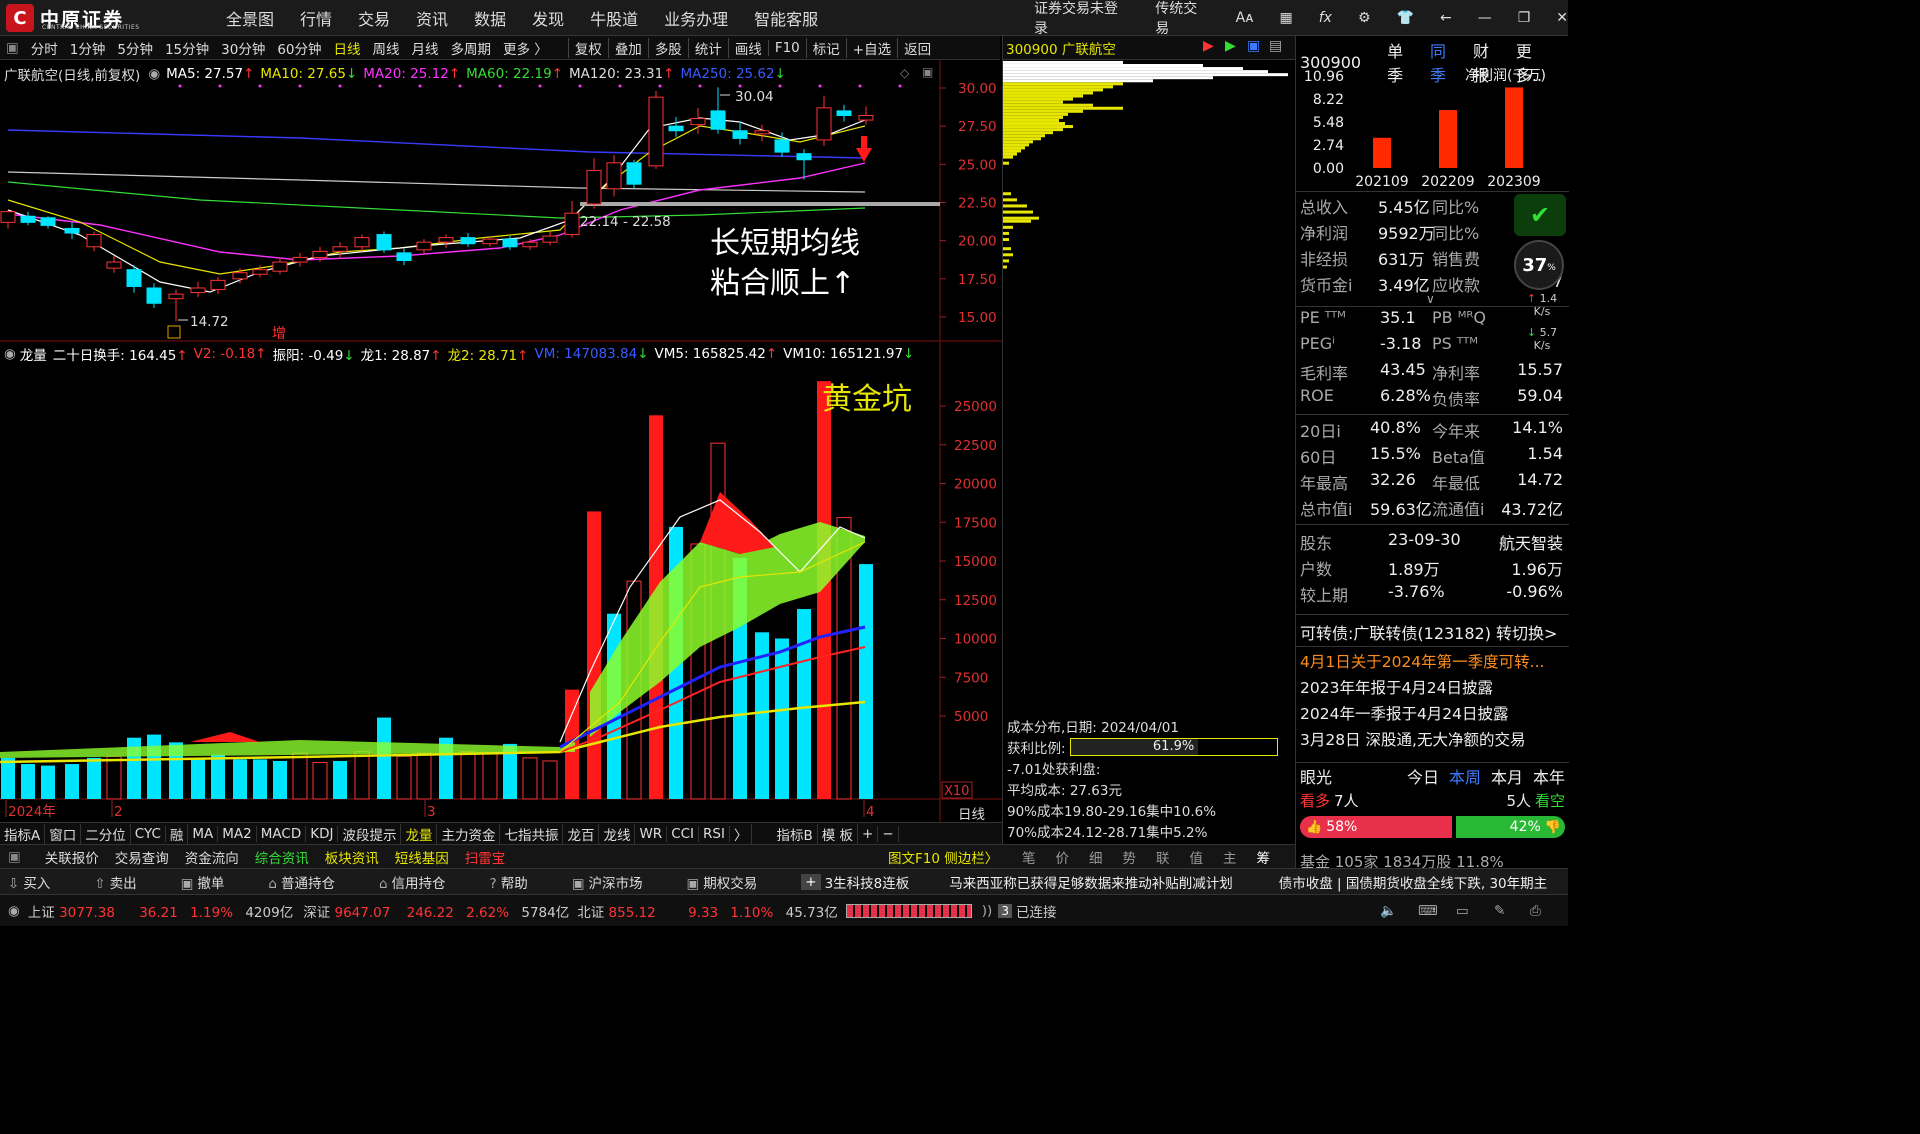  What do you see at coordinates (1405, 18) in the screenshot?
I see `shirt-skin-icon: 👕` at bounding box center [1405, 18].